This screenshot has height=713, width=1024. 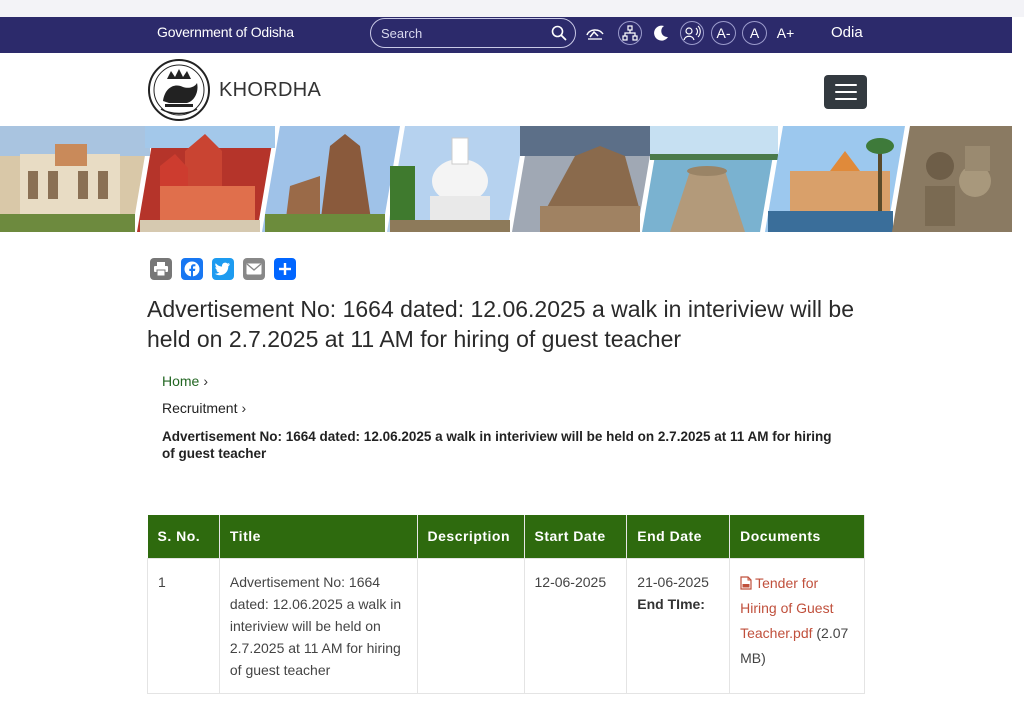 What do you see at coordinates (678, 625) in the screenshot?
I see `cell-end-date: 21-06-2025 End TIme:` at bounding box center [678, 625].